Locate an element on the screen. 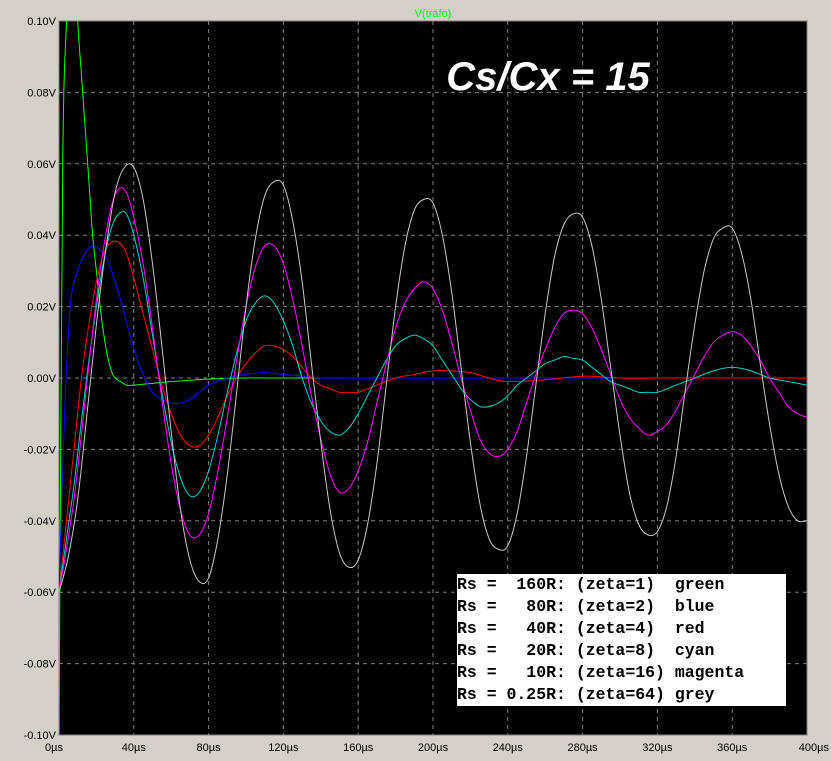  x-tick-label: 40µs is located at coordinates (134, 748).